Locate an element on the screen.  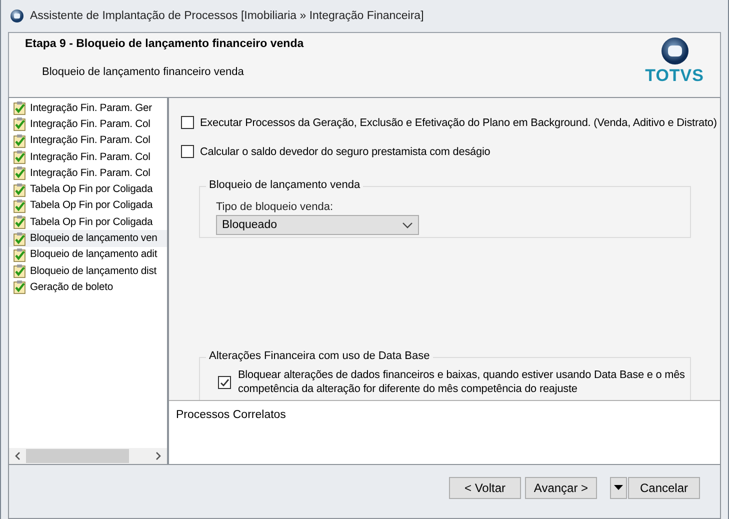
next-button: Avançar > is located at coordinates (561, 487).